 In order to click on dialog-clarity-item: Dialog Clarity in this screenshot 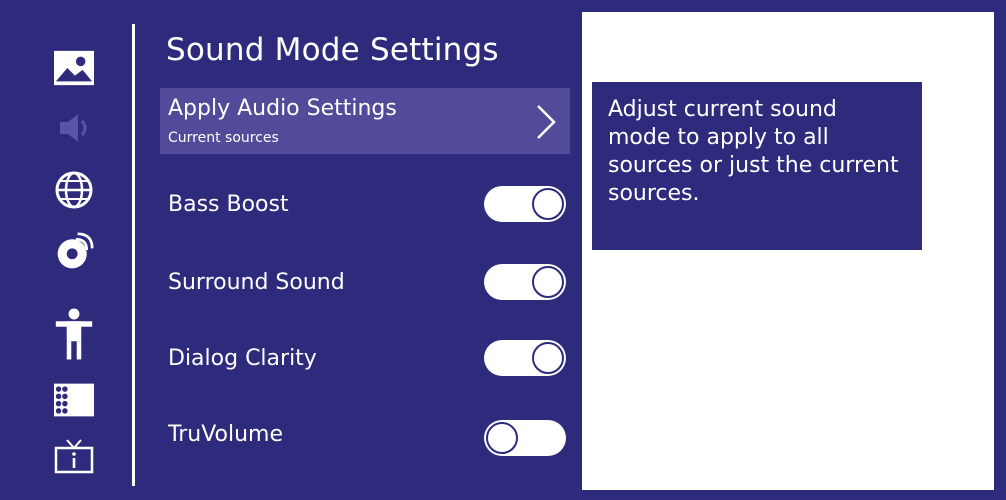, I will do `click(365, 359)`.